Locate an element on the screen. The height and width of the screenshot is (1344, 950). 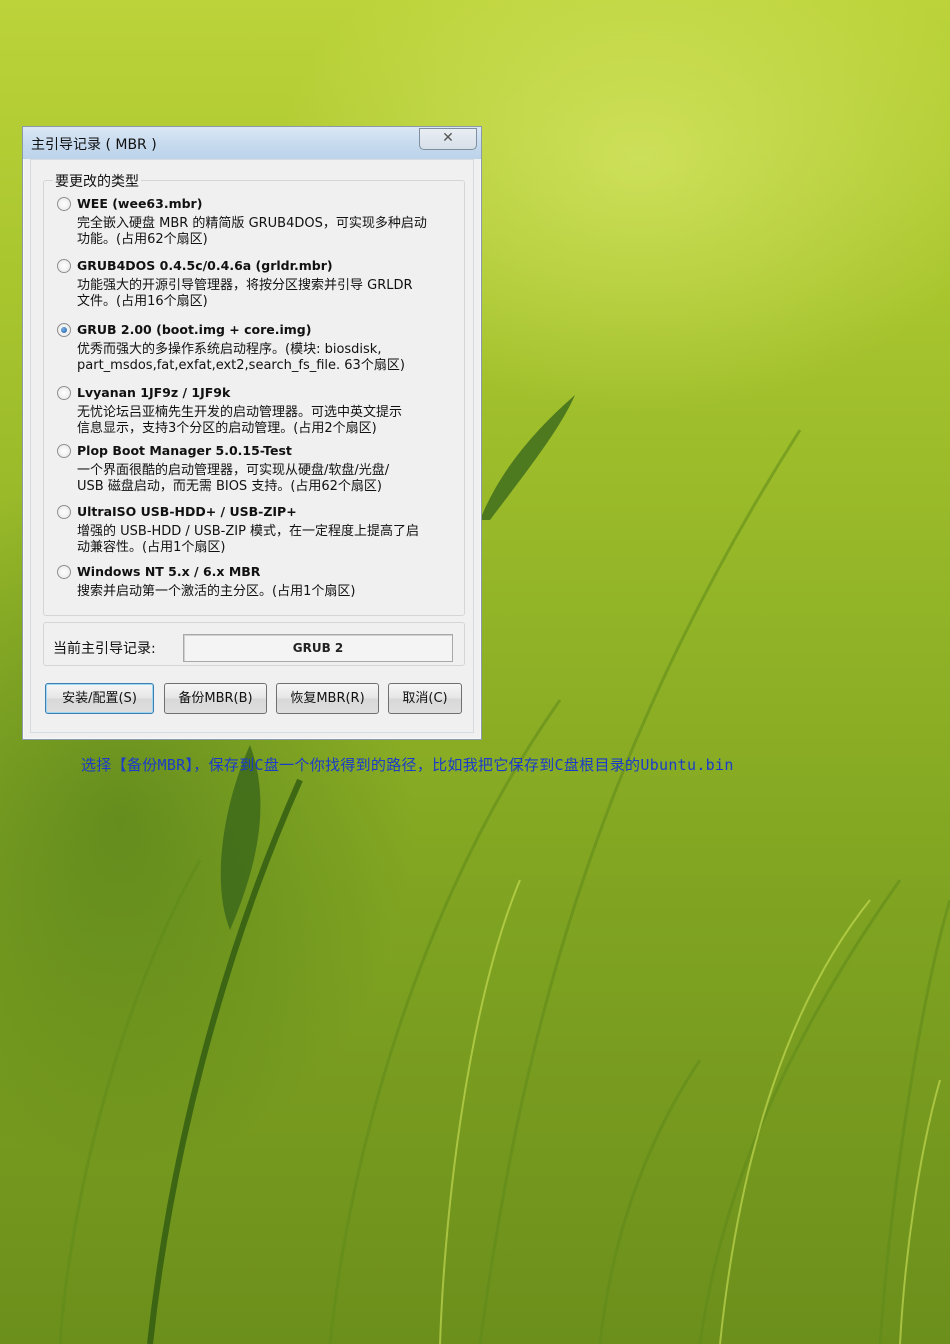
radio-ultraiso is located at coordinates (64, 512).